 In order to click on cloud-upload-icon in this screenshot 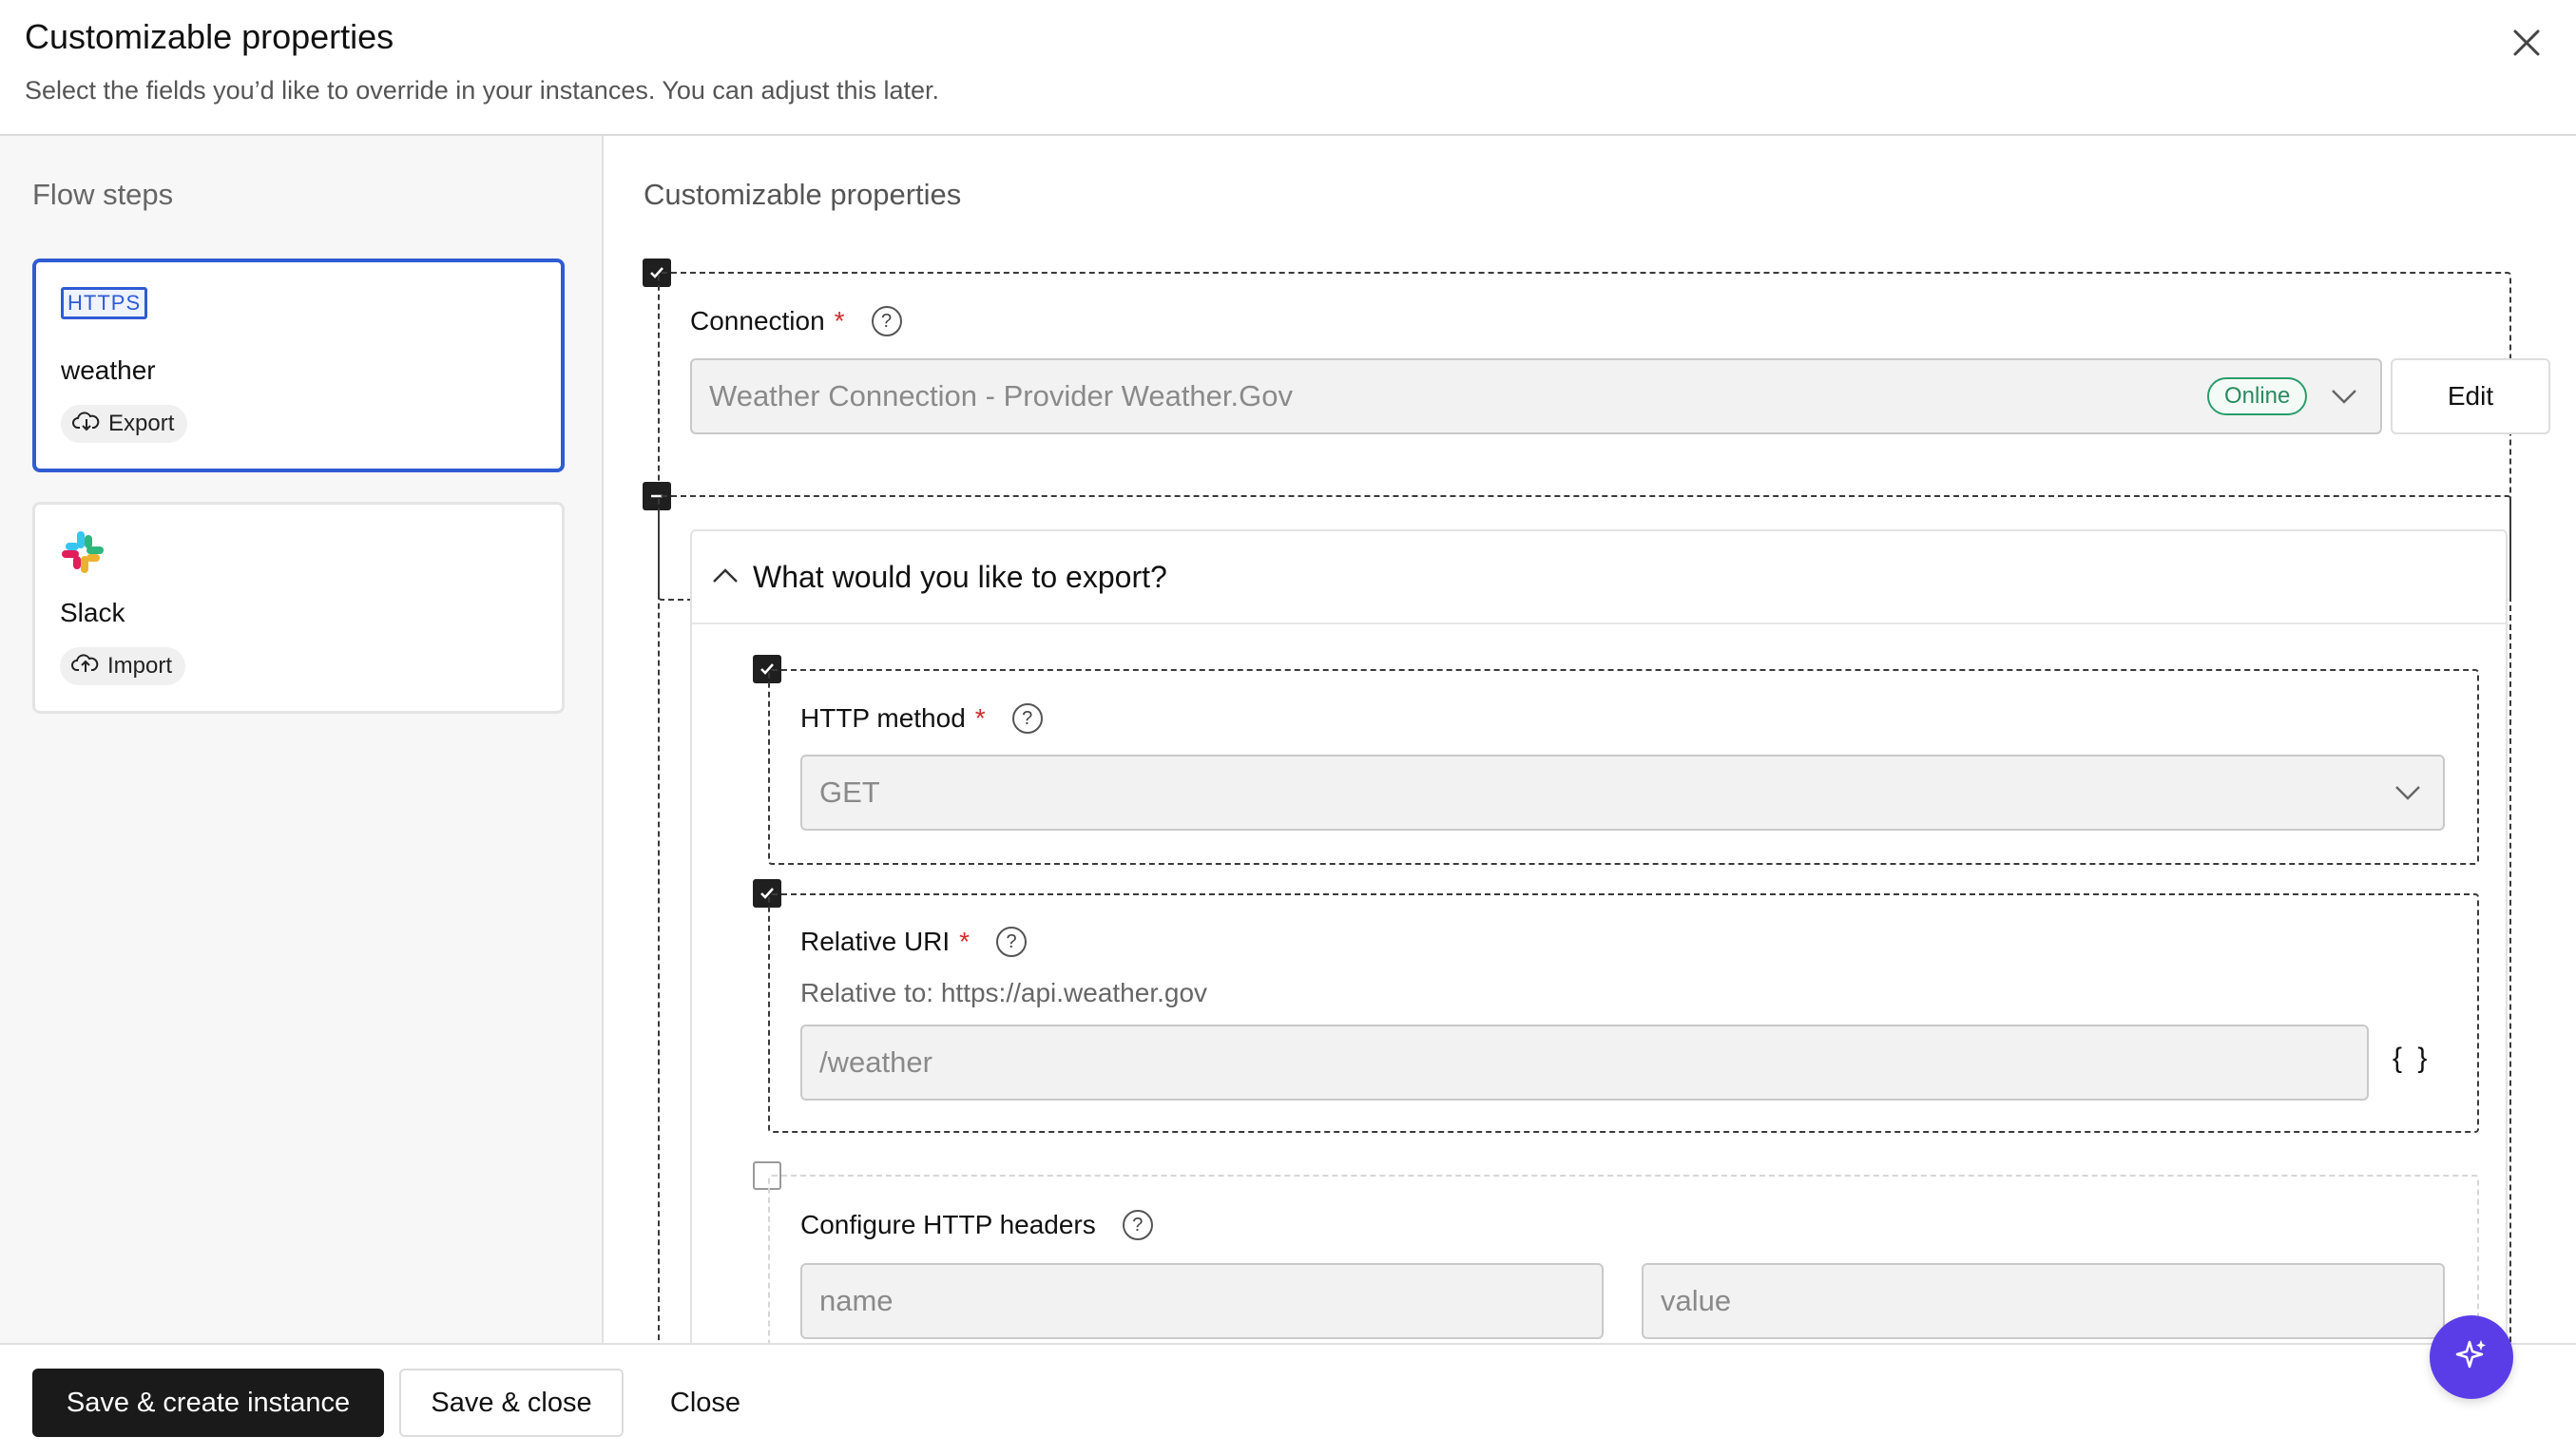, I will do `click(85, 666)`.